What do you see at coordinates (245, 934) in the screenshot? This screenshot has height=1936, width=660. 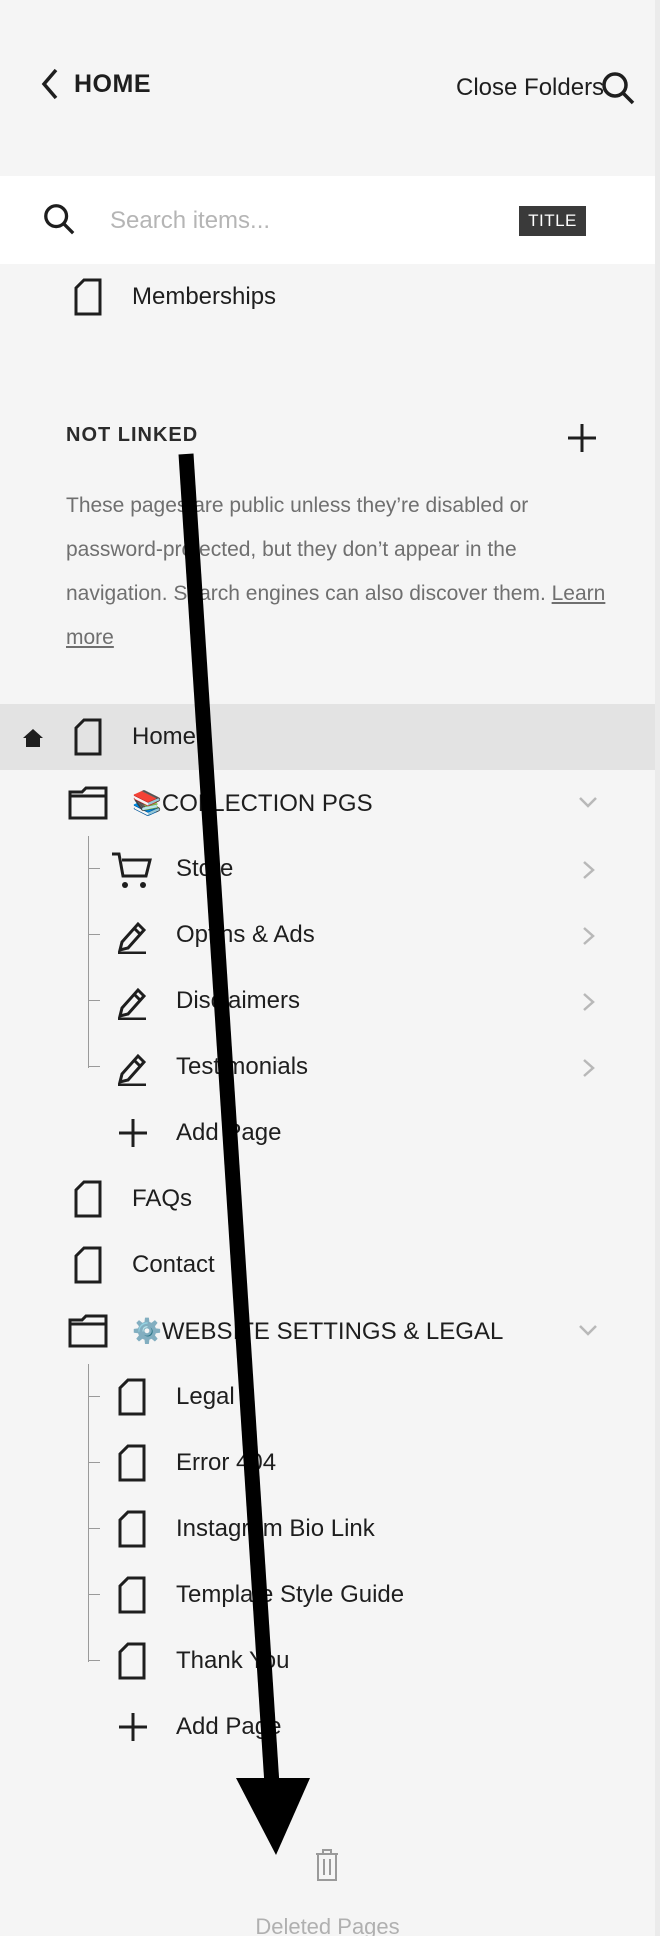 I see `page-label: Optins & Ads` at bounding box center [245, 934].